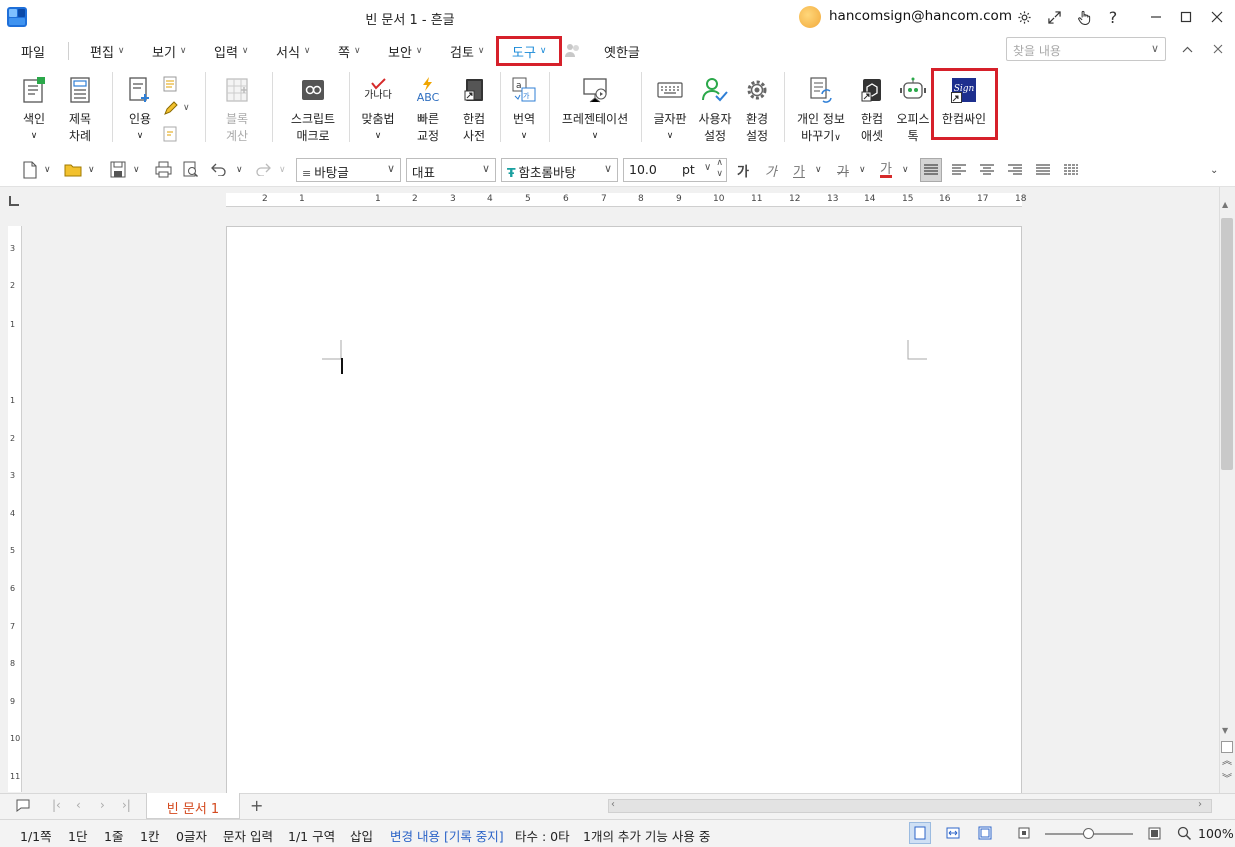 The width and height of the screenshot is (1235, 847). Describe the element at coordinates (872, 110) in the screenshot. I see `hancom-asset-button: 한컴 애셋` at that location.